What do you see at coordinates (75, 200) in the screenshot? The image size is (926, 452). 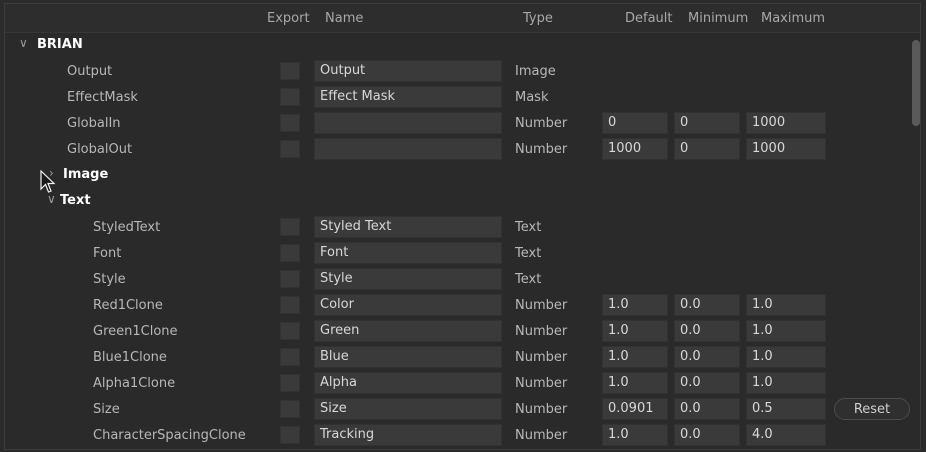 I see `subgroup-label: Text` at bounding box center [75, 200].